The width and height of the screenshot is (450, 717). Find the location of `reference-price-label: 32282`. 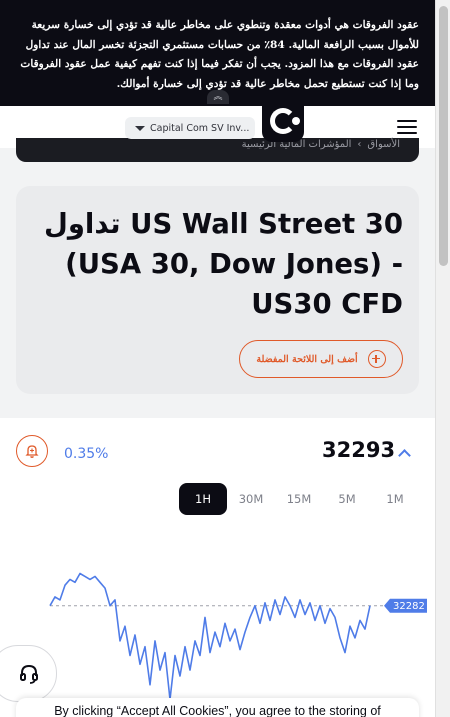

reference-price-label: 32282 is located at coordinates (405, 605).